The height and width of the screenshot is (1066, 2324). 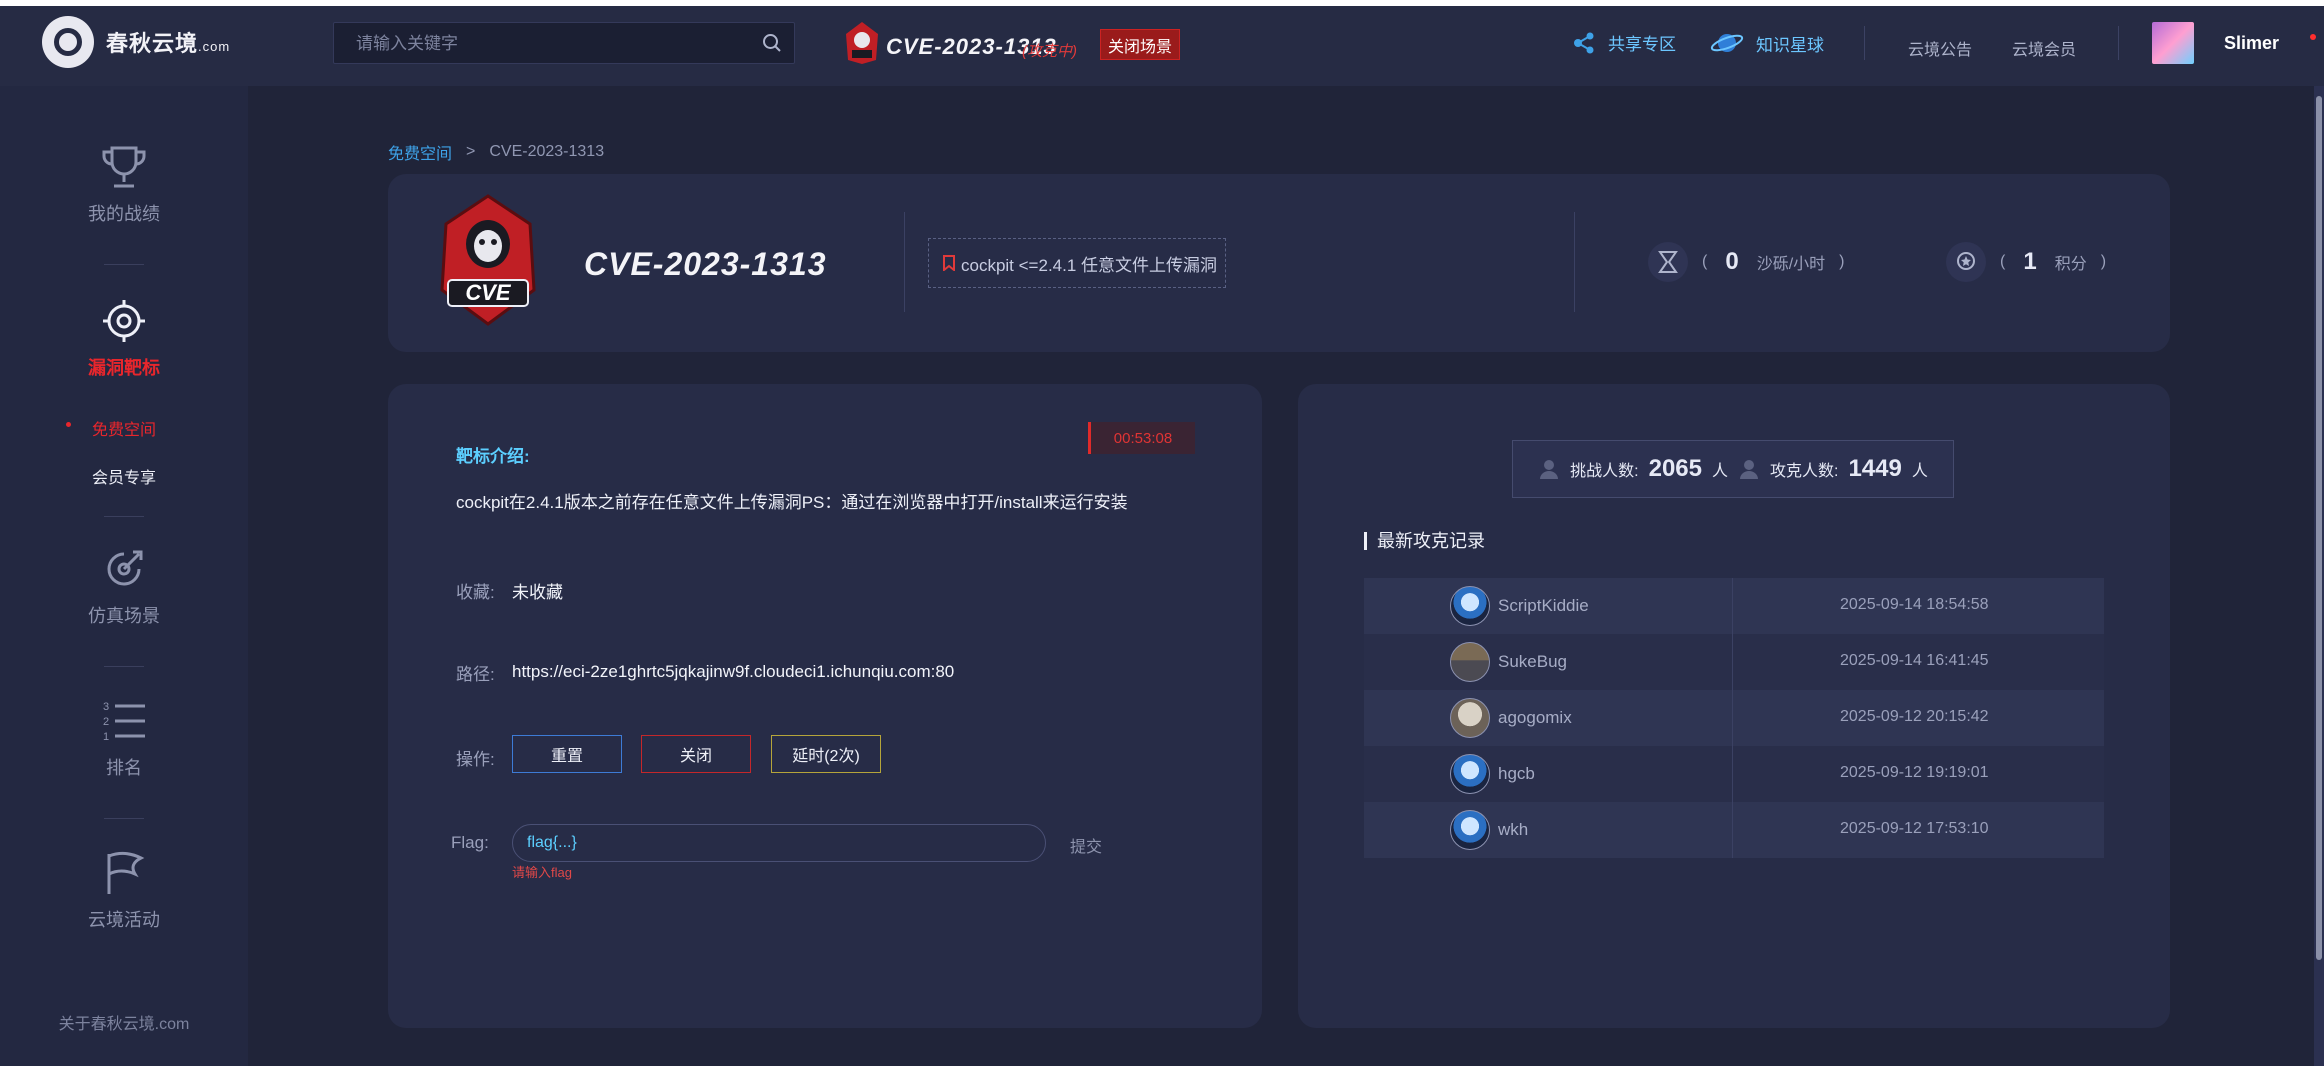 What do you see at coordinates (1914, 772) in the screenshot?
I see `record-time: 2025-09-12 19:19:01` at bounding box center [1914, 772].